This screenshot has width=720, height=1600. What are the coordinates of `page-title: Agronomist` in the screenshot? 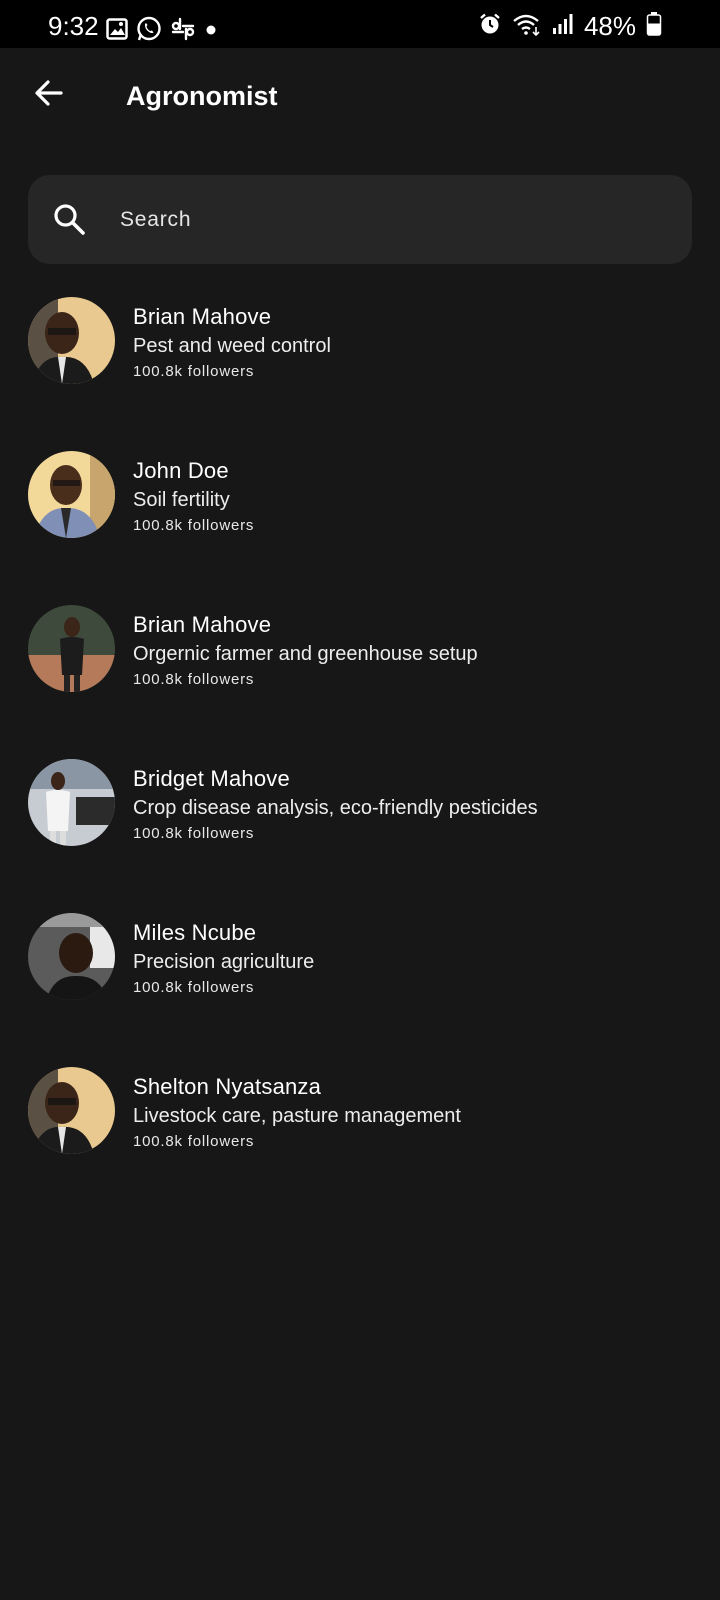 It's located at (202, 96).